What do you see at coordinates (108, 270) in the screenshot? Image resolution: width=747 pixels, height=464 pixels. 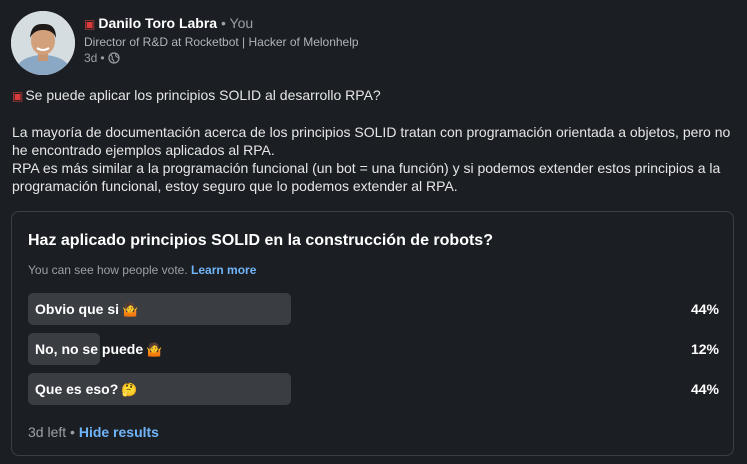 I see `poll-note-text: You can see how people vote.` at bounding box center [108, 270].